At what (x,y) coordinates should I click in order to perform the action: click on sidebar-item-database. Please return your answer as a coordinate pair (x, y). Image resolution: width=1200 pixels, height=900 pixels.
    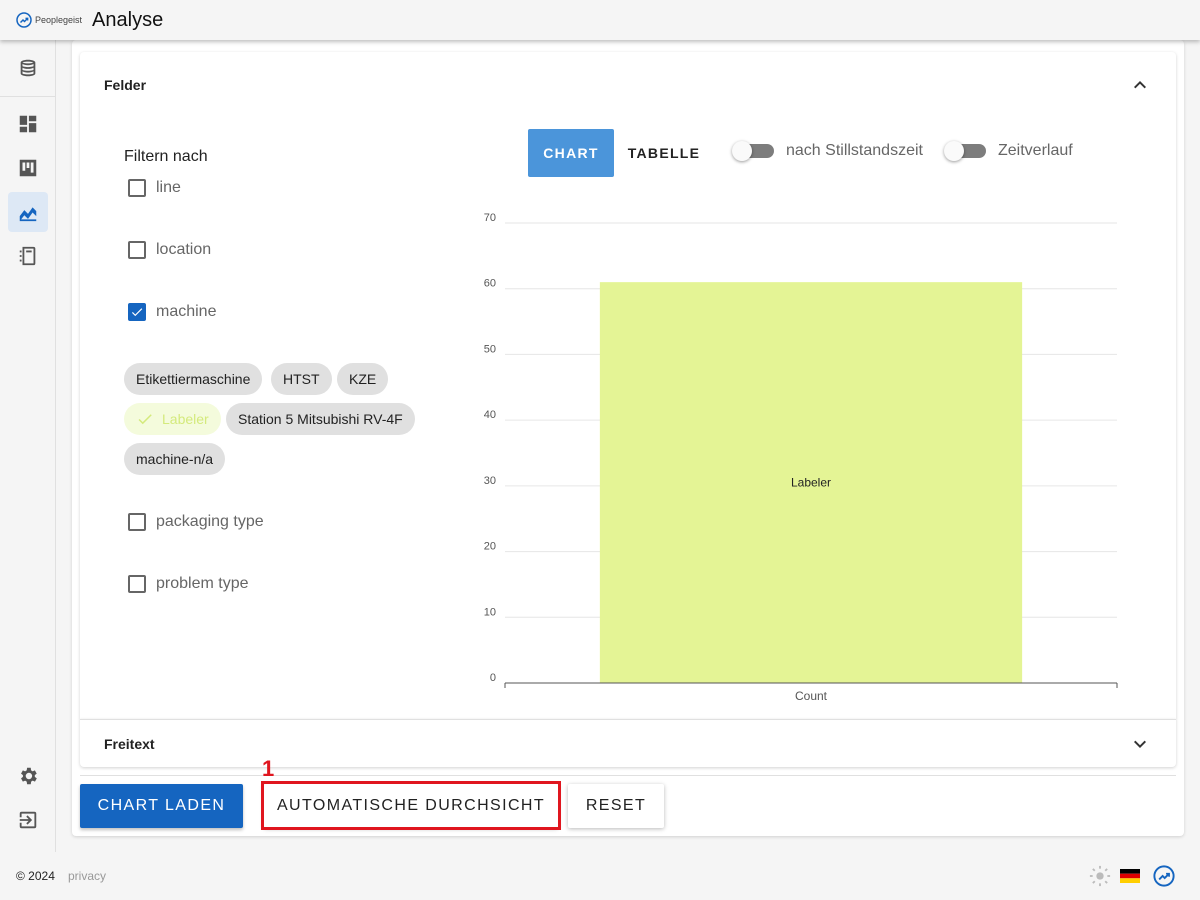
    Looking at the image, I should click on (28, 68).